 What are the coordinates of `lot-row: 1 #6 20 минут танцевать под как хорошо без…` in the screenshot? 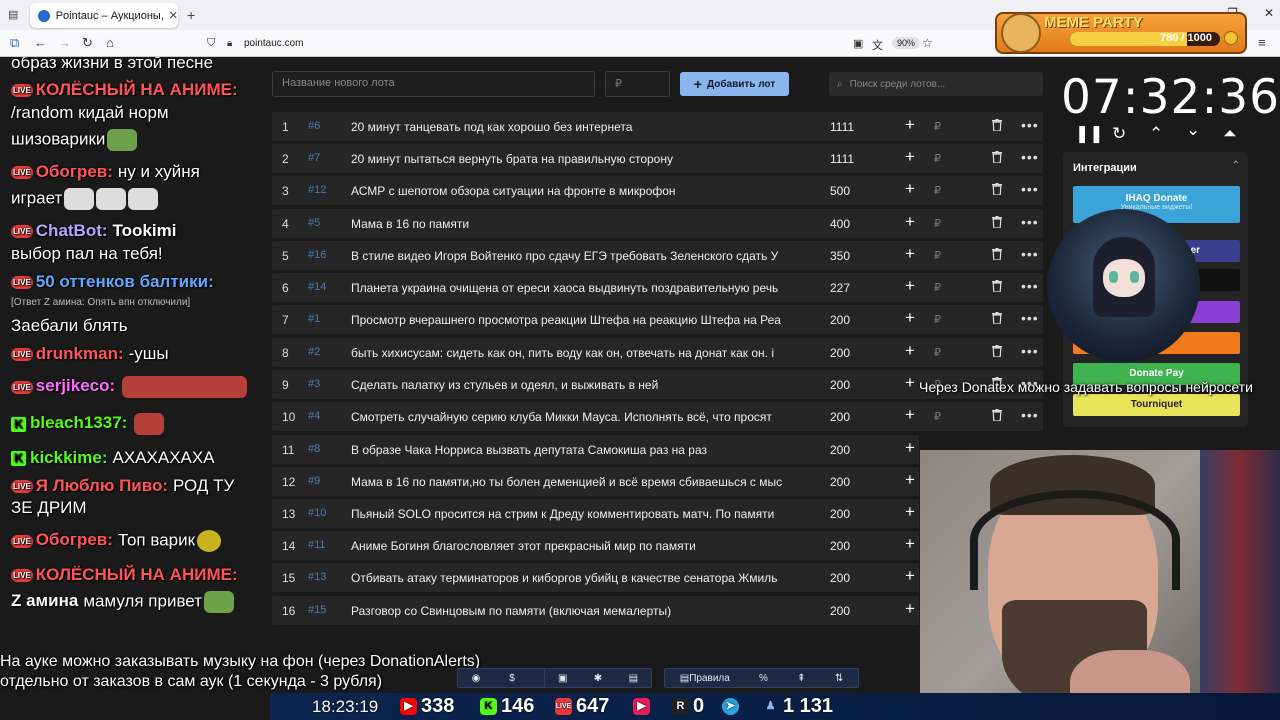 It's located at (657, 126).